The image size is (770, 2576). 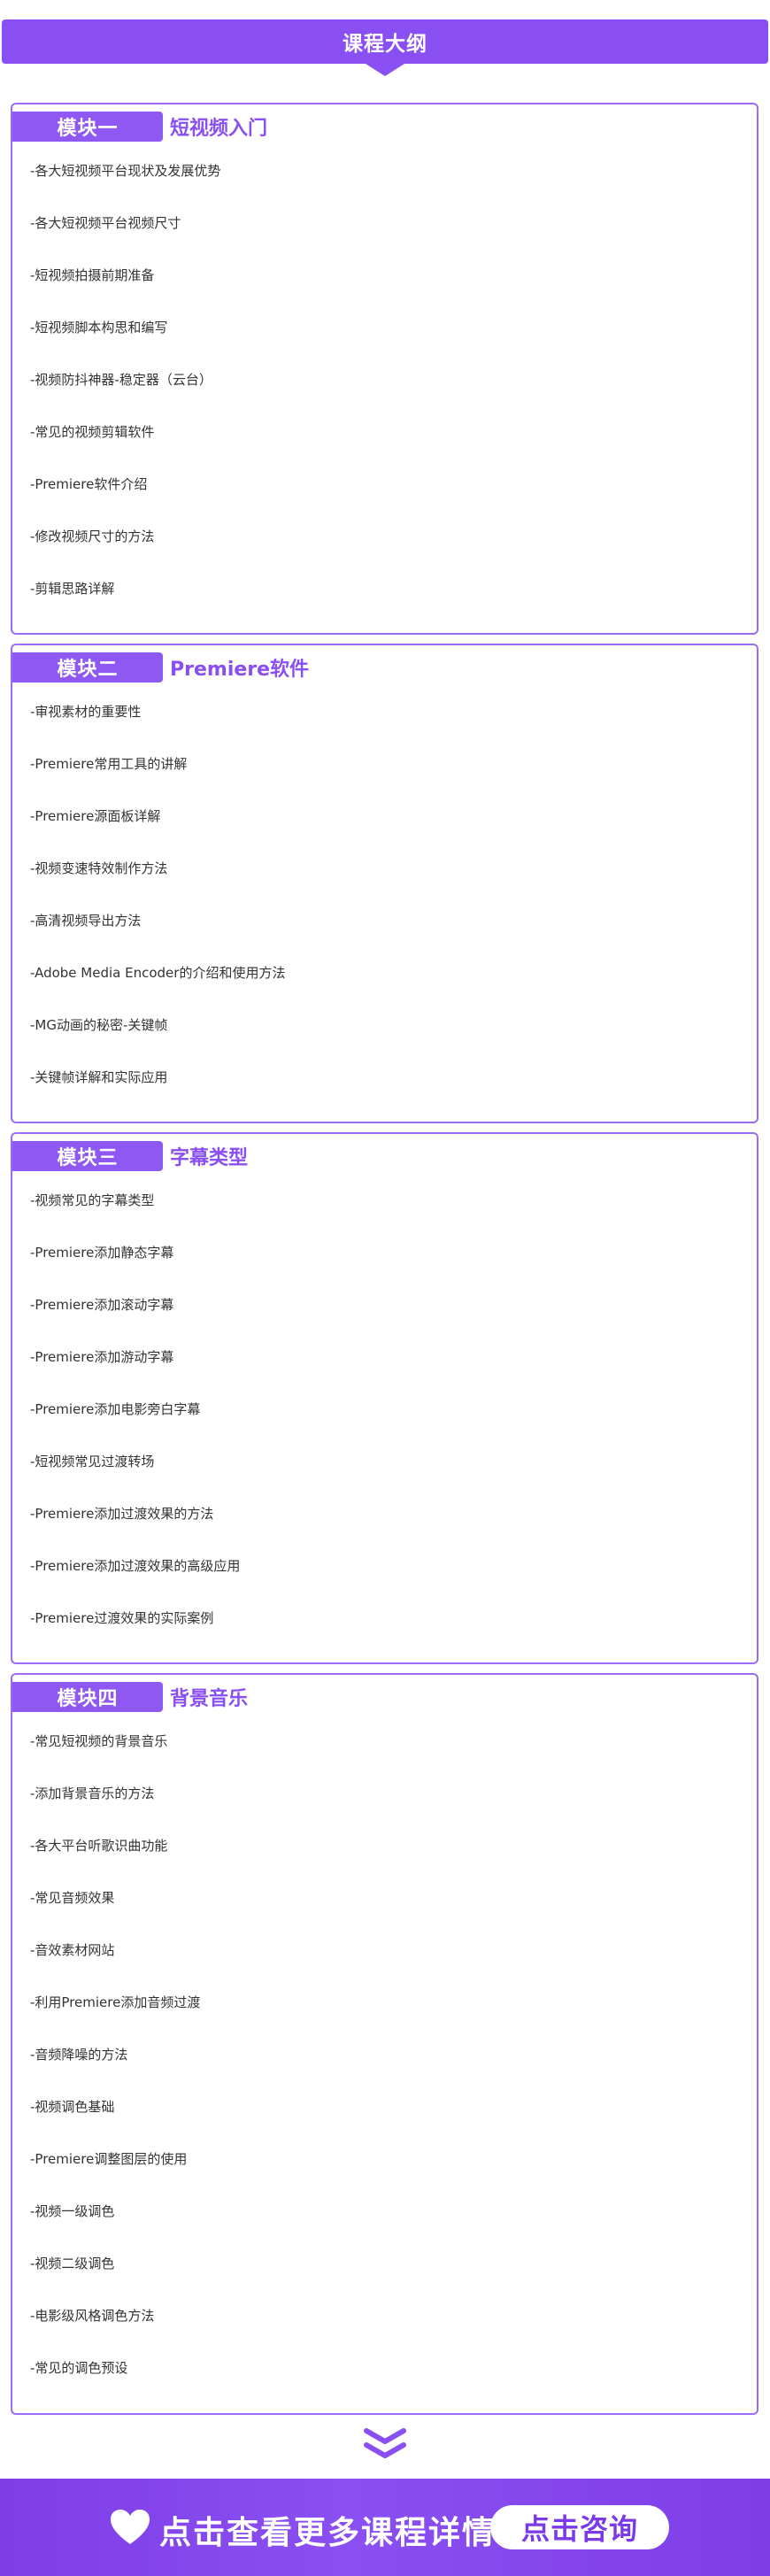 I want to click on list-item: -常见短视频的背景音乐, so click(x=99, y=1741).